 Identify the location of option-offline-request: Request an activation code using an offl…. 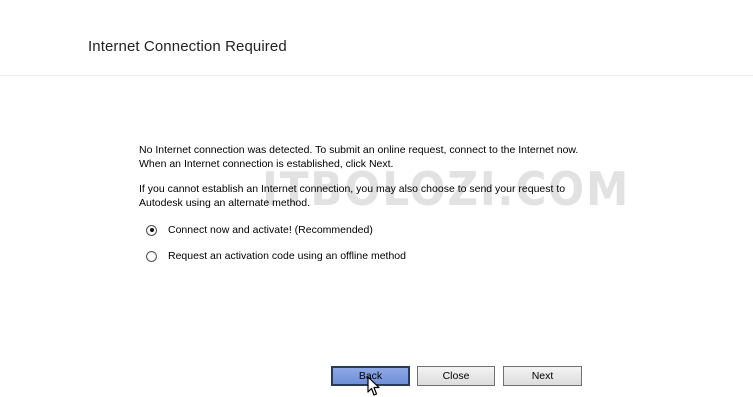
(276, 256).